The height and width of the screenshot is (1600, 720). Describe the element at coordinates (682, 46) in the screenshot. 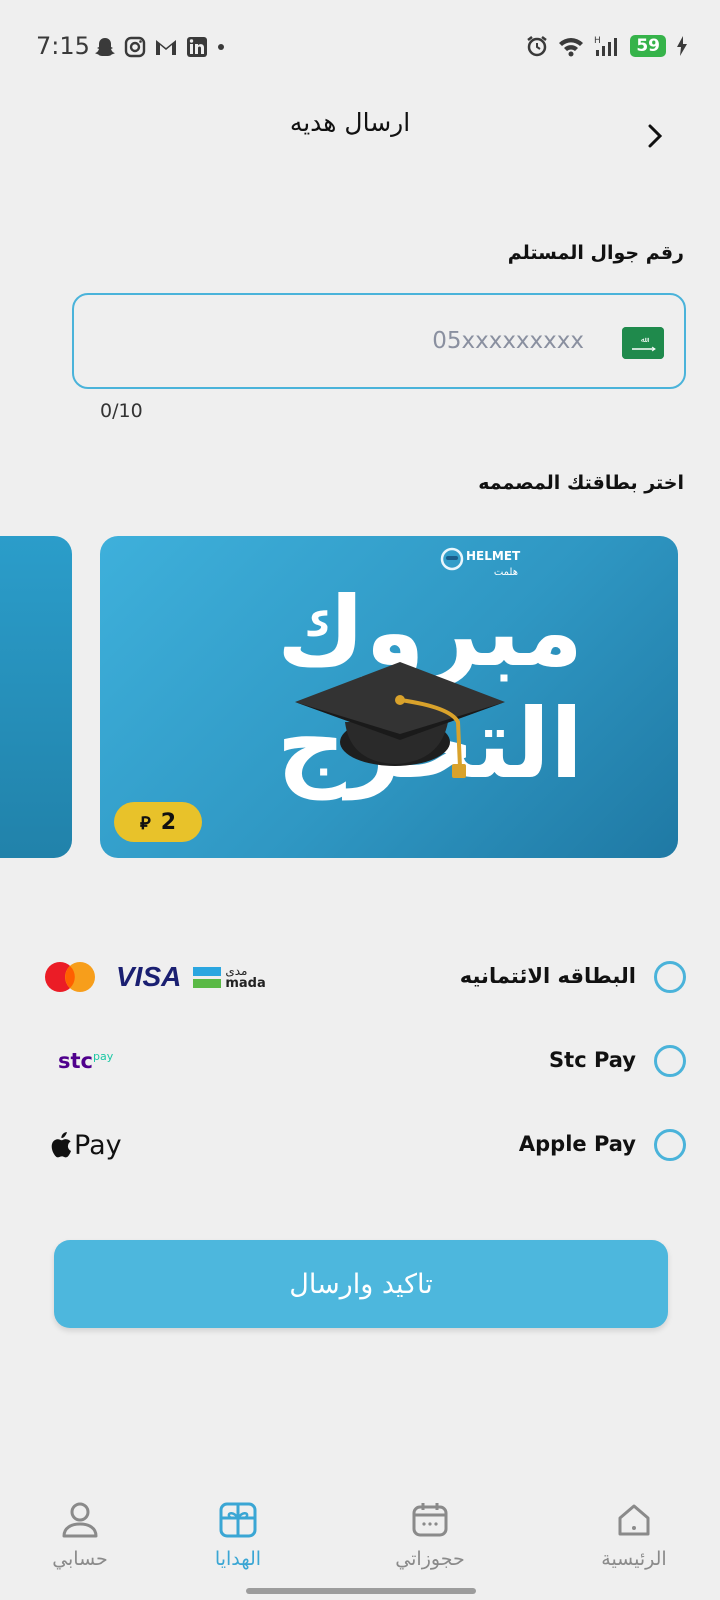

I see `charging-icon` at that location.